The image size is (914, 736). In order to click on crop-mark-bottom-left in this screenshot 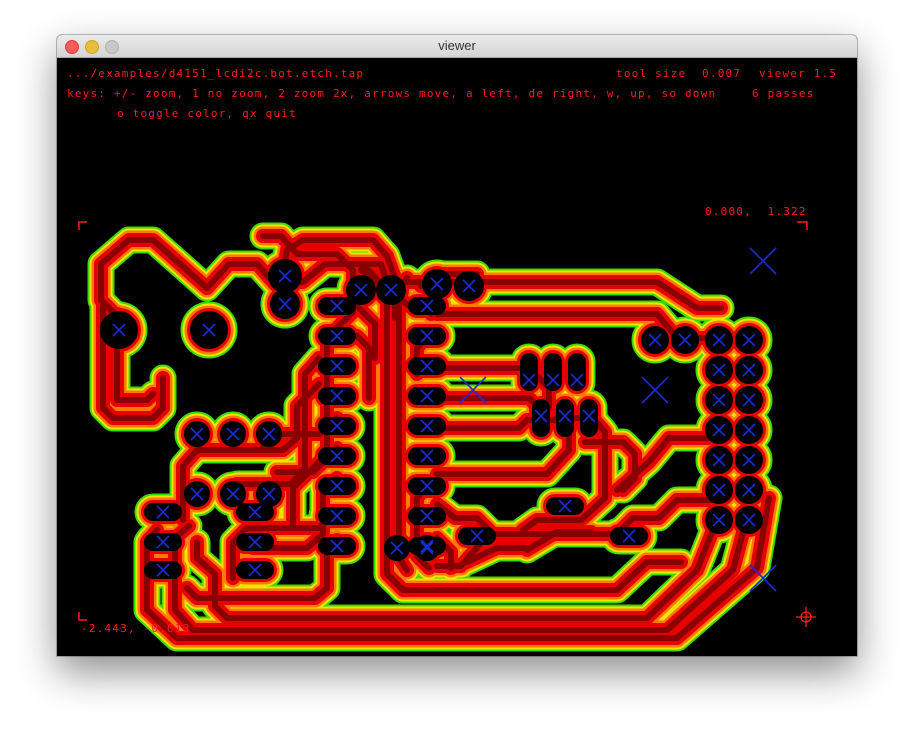, I will do `click(82, 616)`.